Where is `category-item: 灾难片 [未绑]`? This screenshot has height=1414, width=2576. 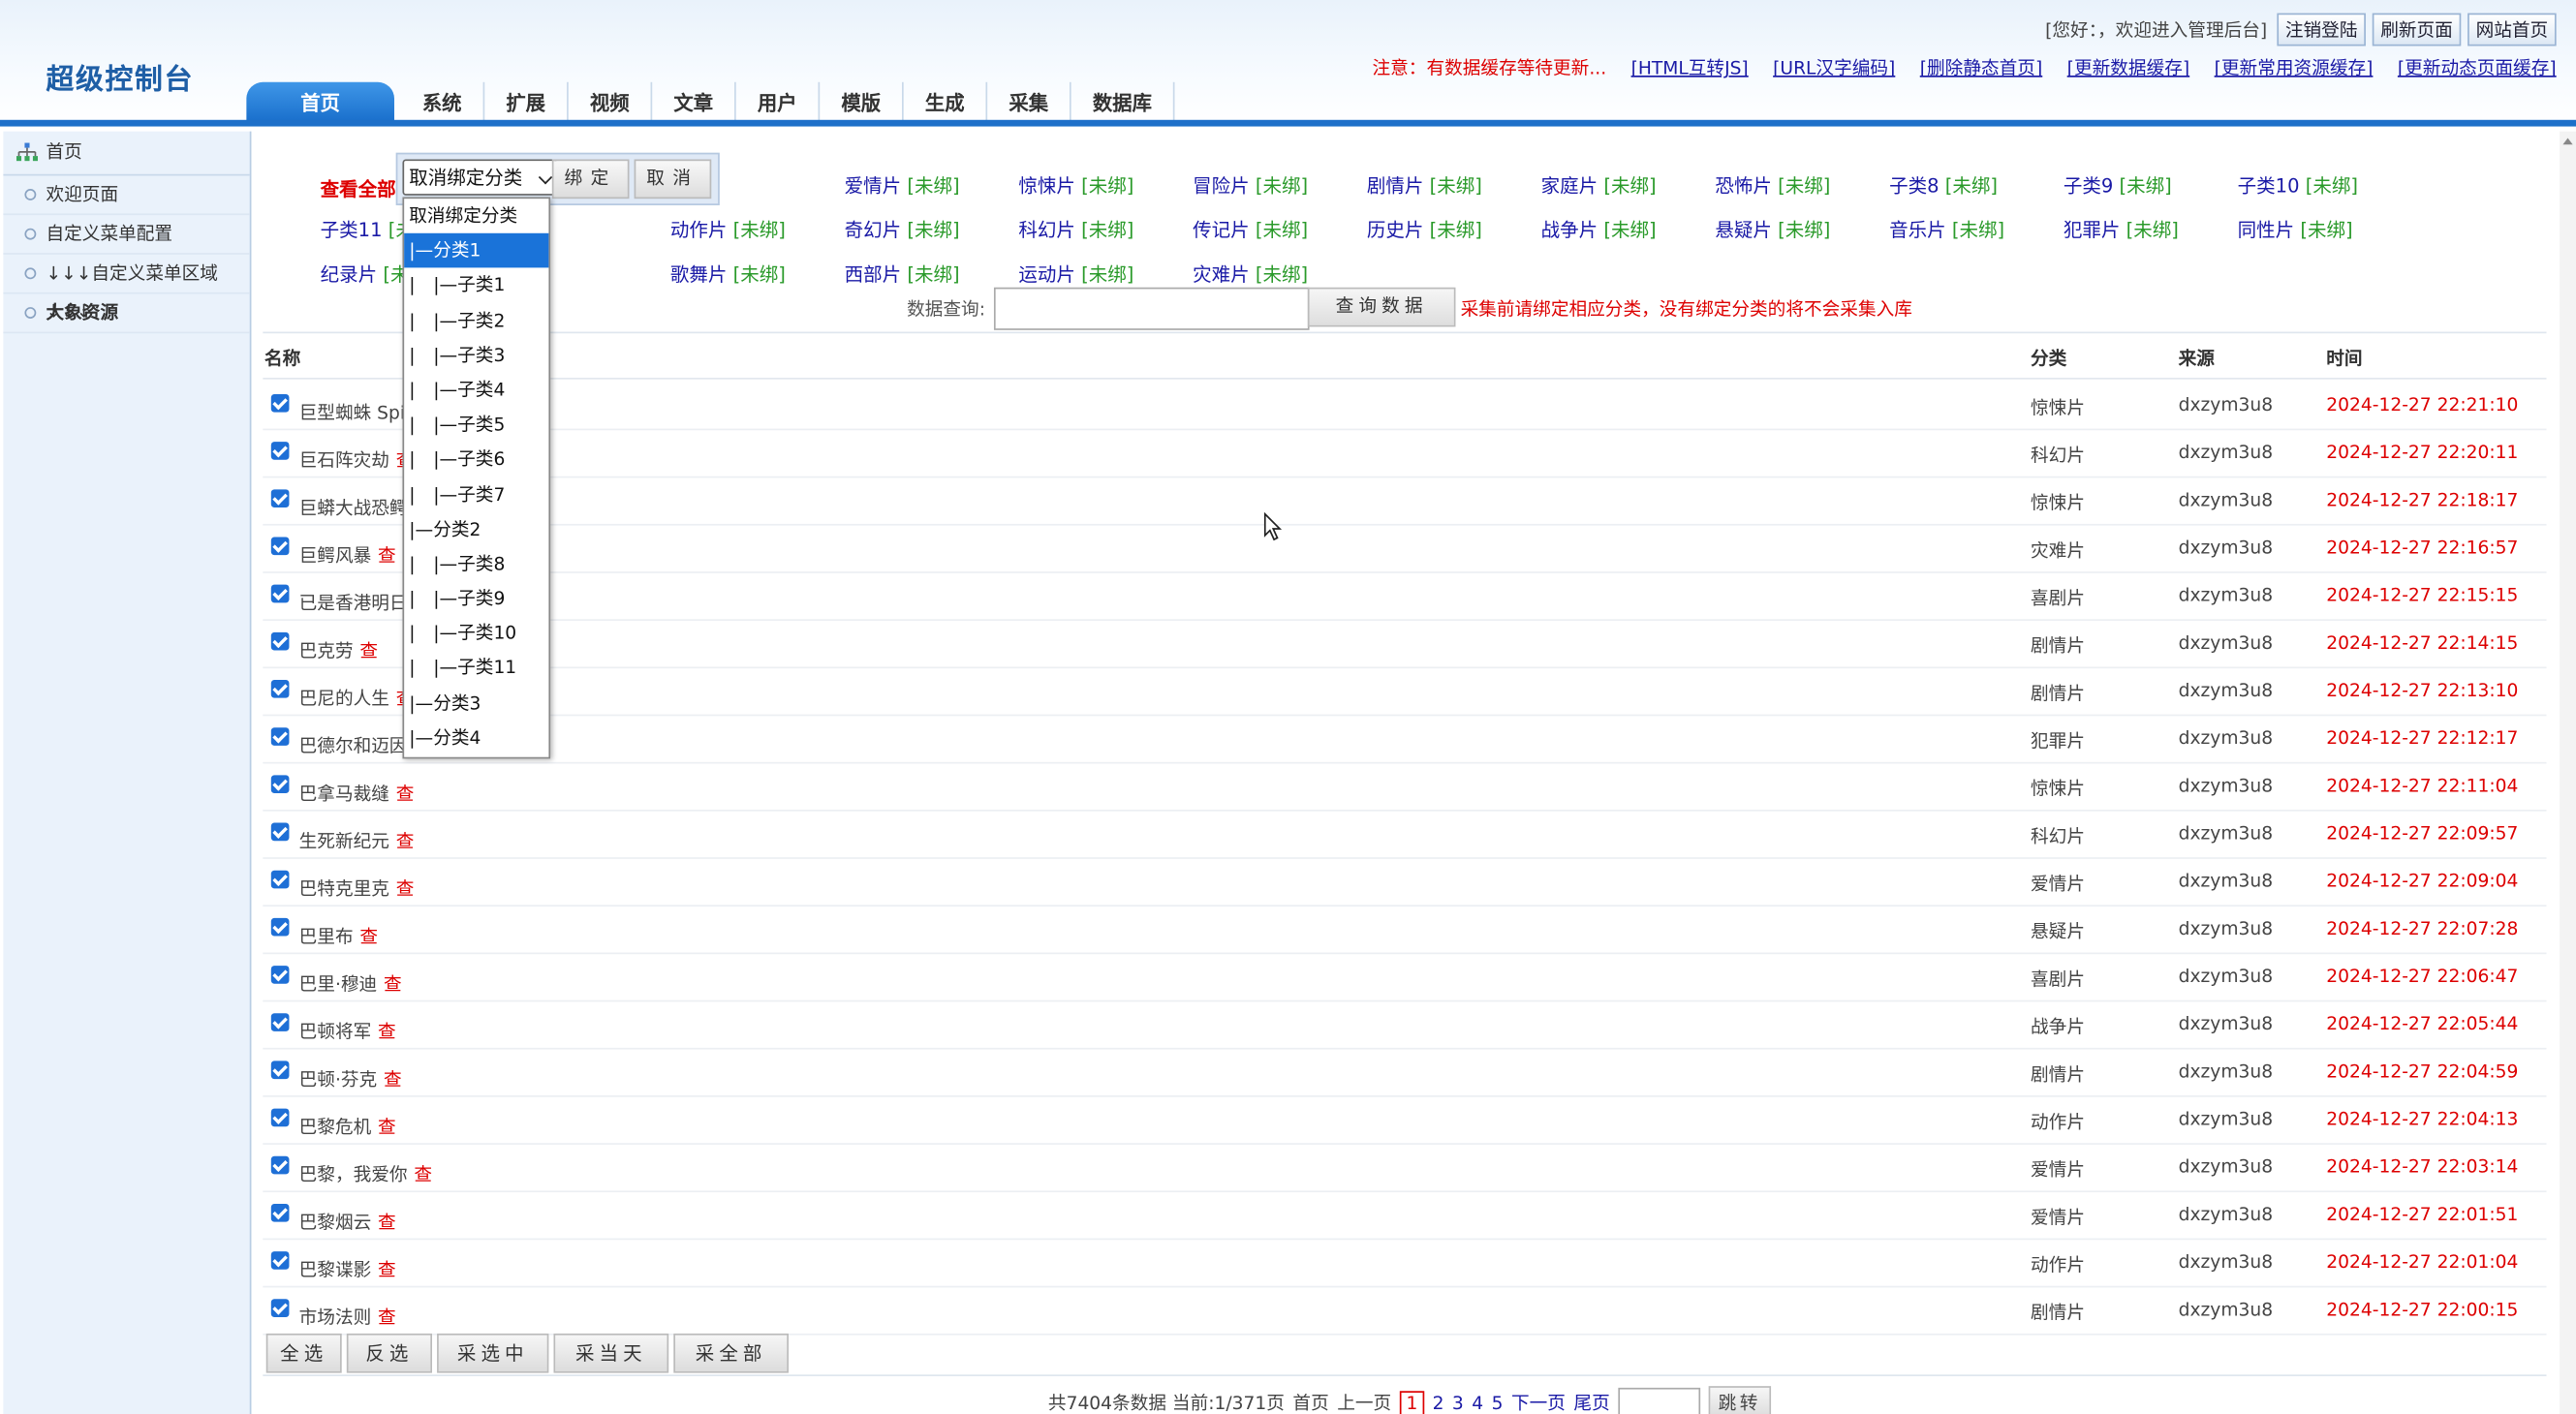 category-item: 灾难片 [未绑] is located at coordinates (1250, 274).